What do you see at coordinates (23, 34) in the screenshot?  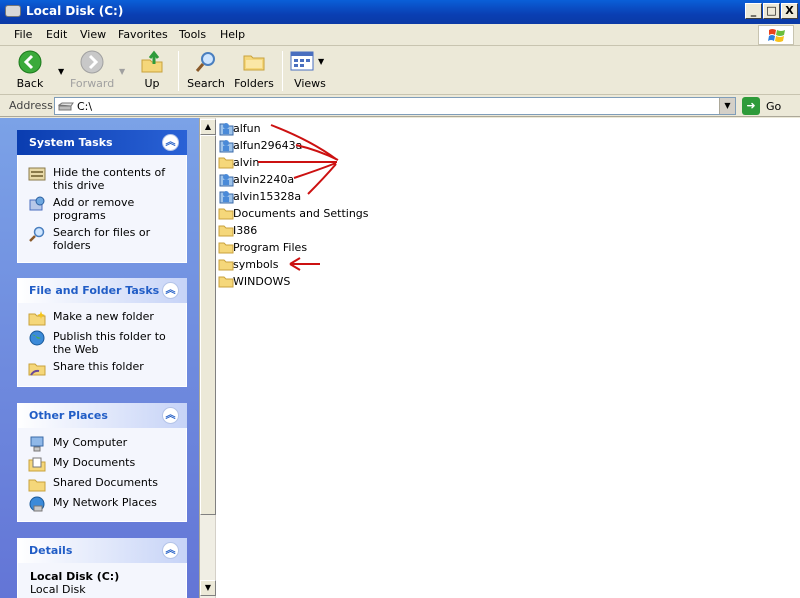 I see `menu-file: File` at bounding box center [23, 34].